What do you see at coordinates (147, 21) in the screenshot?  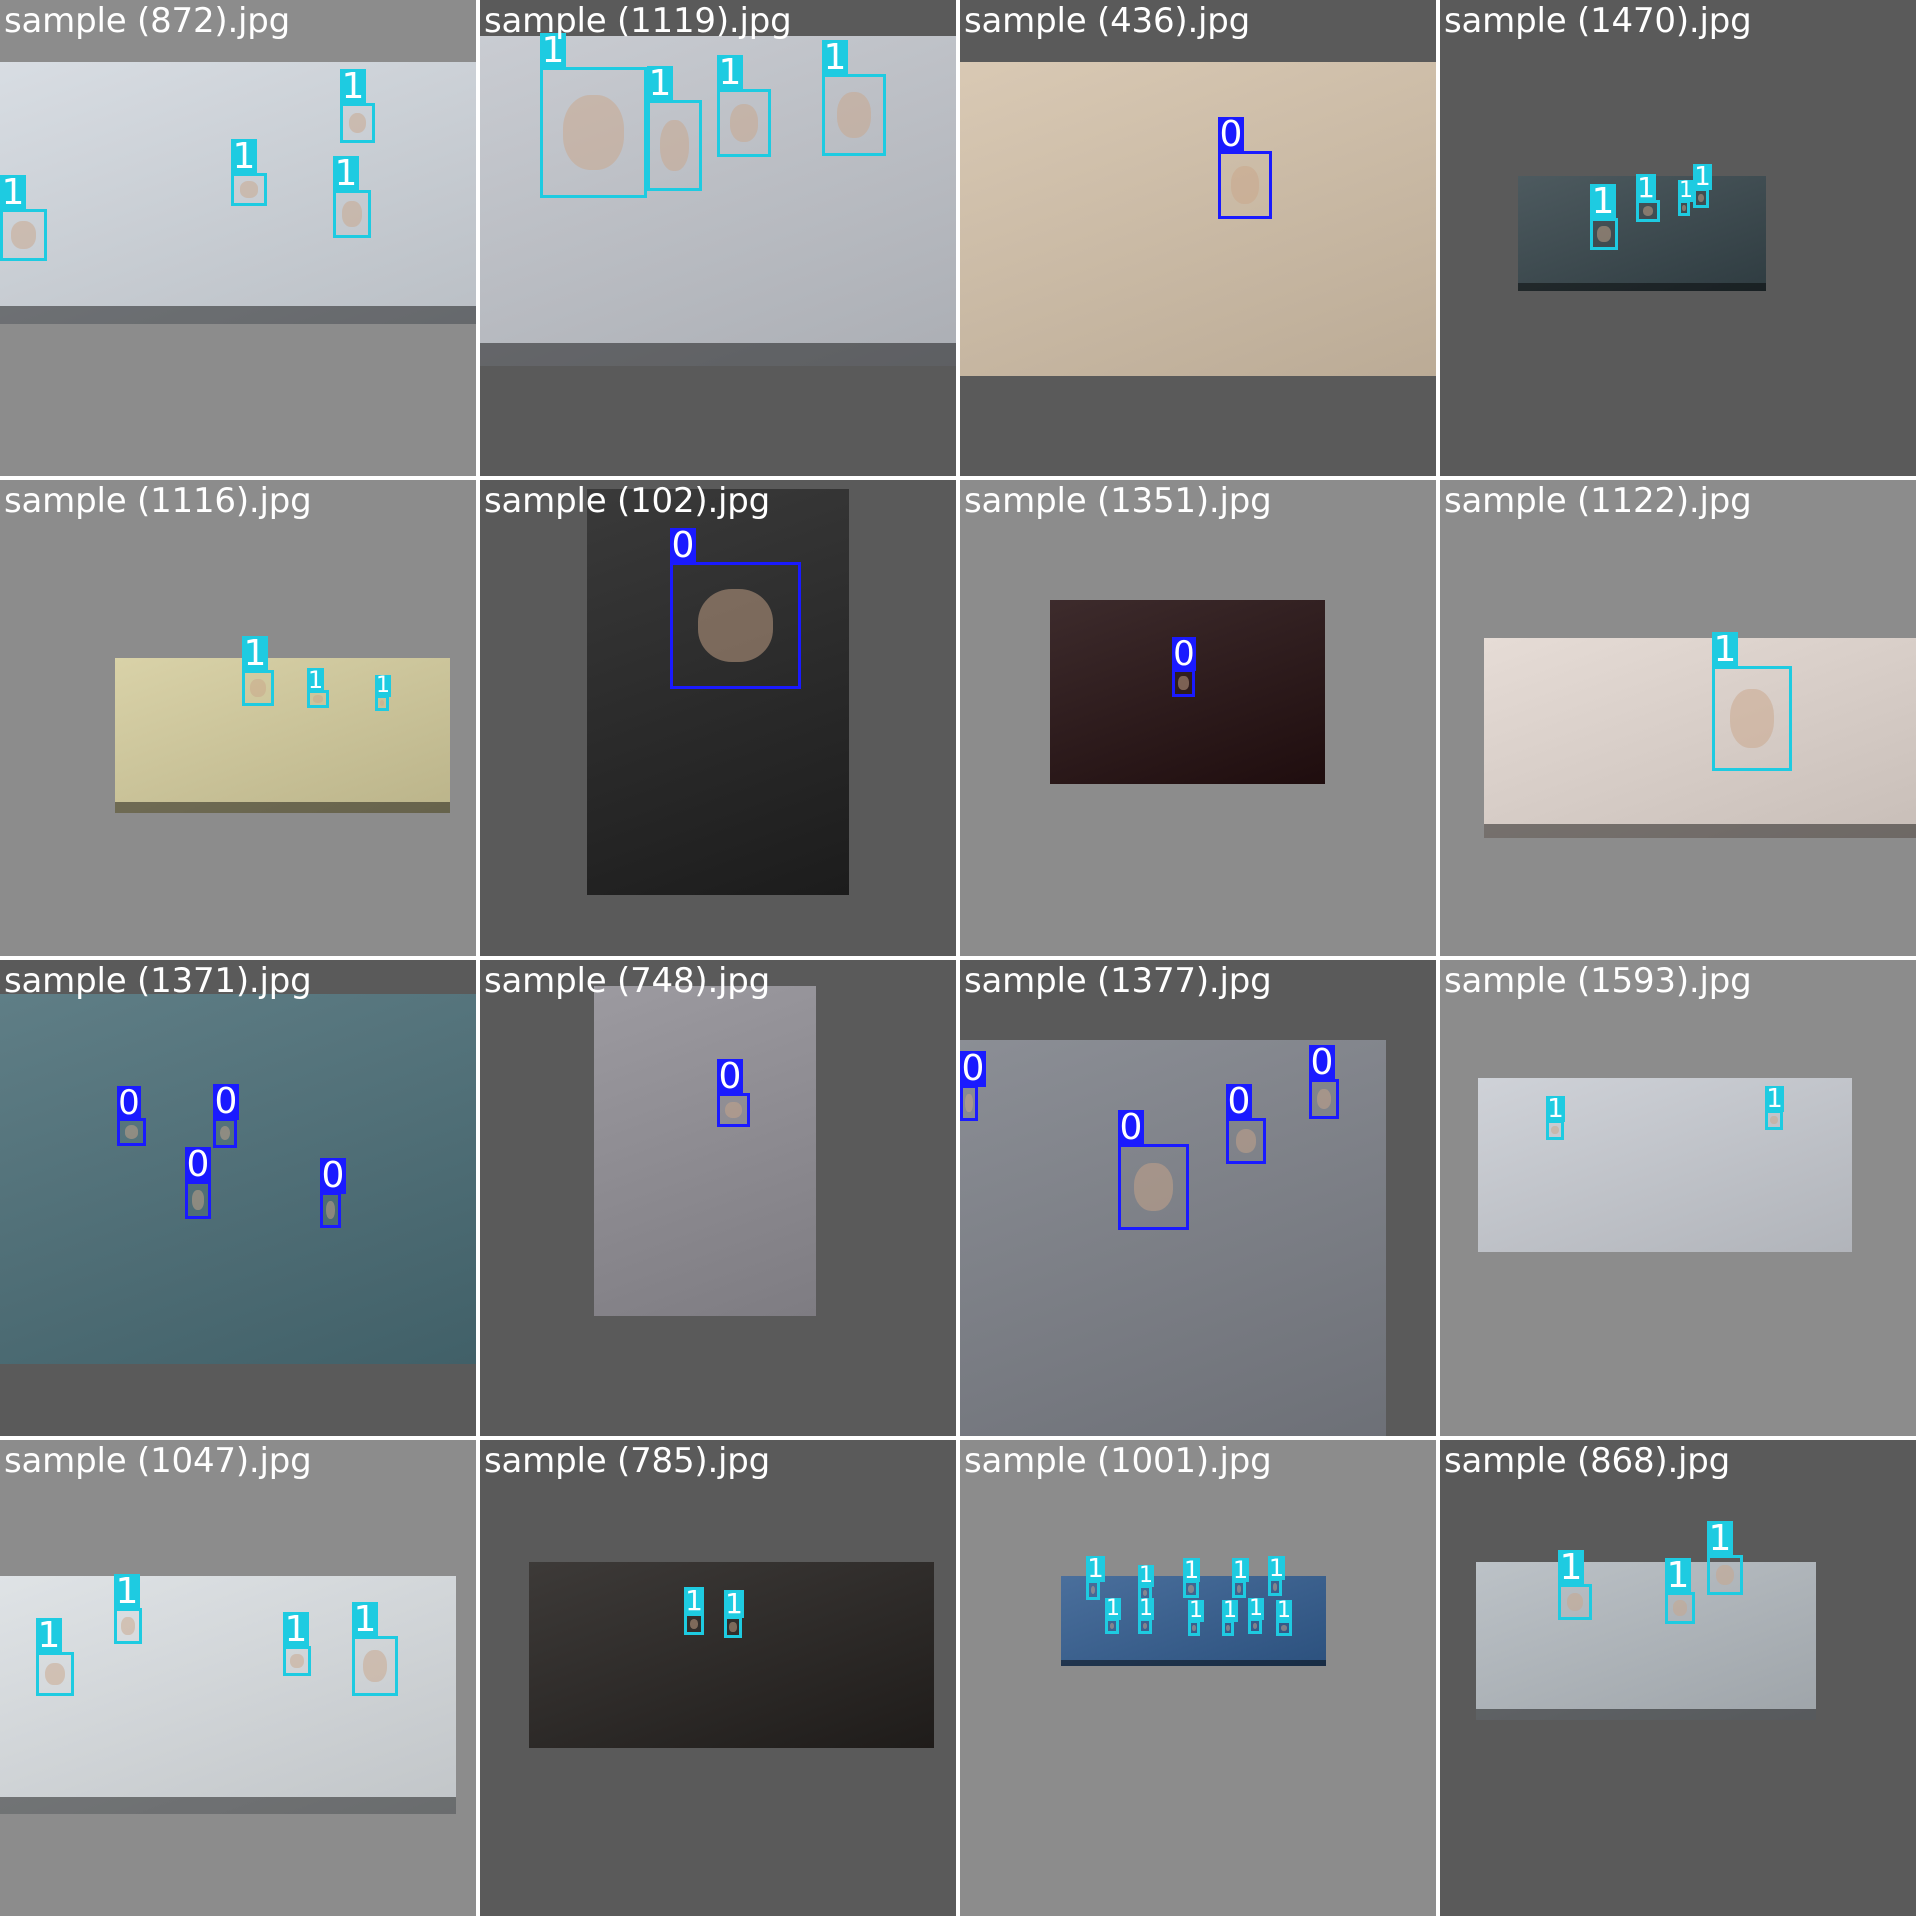 I see `tile-filename: sample (872).jpg` at bounding box center [147, 21].